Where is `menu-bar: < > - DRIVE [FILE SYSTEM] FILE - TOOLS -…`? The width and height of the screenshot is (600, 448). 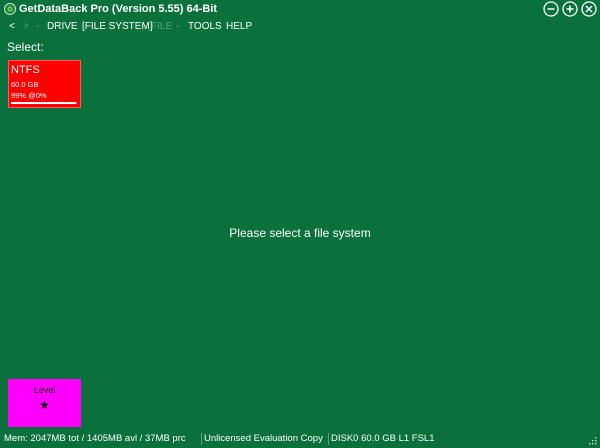
menu-bar: < > - DRIVE [FILE SYSTEM] FILE - TOOLS -… is located at coordinates (300, 28).